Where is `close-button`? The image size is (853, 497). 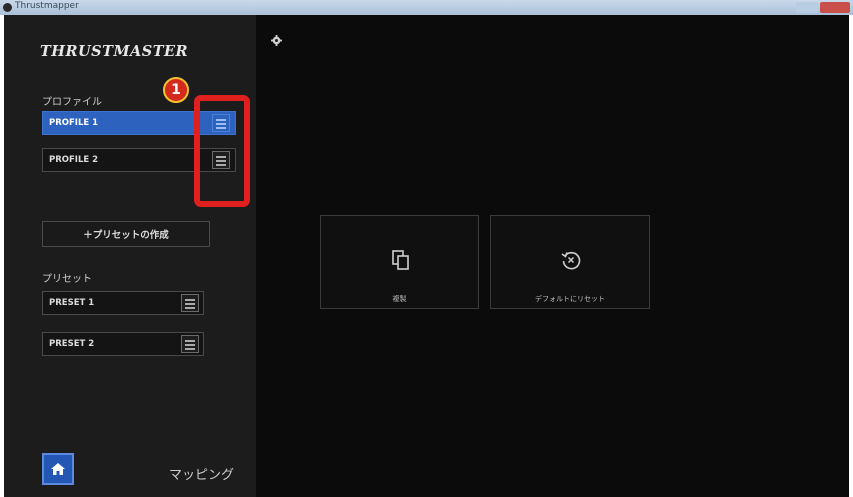 close-button is located at coordinates (835, 7).